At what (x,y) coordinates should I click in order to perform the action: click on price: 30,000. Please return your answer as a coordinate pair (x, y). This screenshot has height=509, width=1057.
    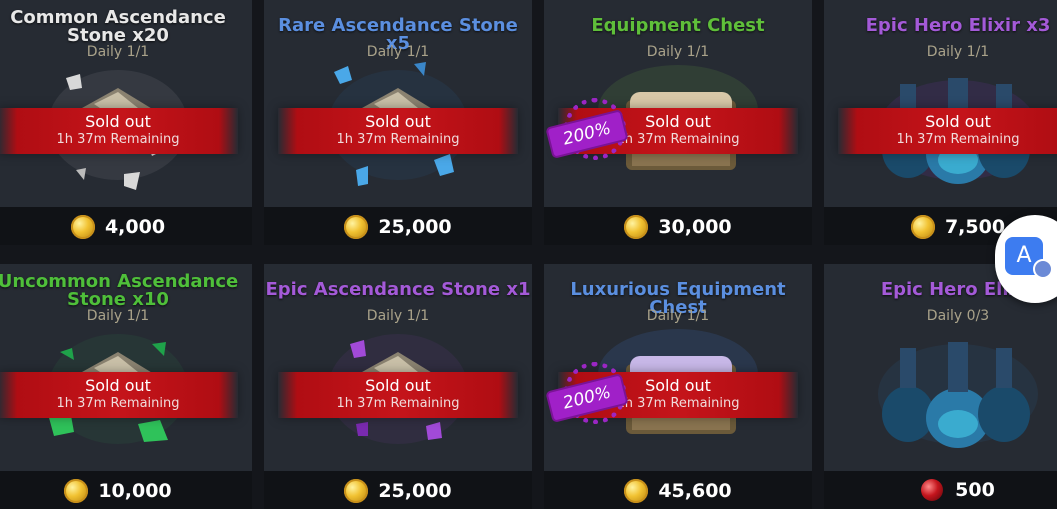
    Looking at the image, I should click on (695, 227).